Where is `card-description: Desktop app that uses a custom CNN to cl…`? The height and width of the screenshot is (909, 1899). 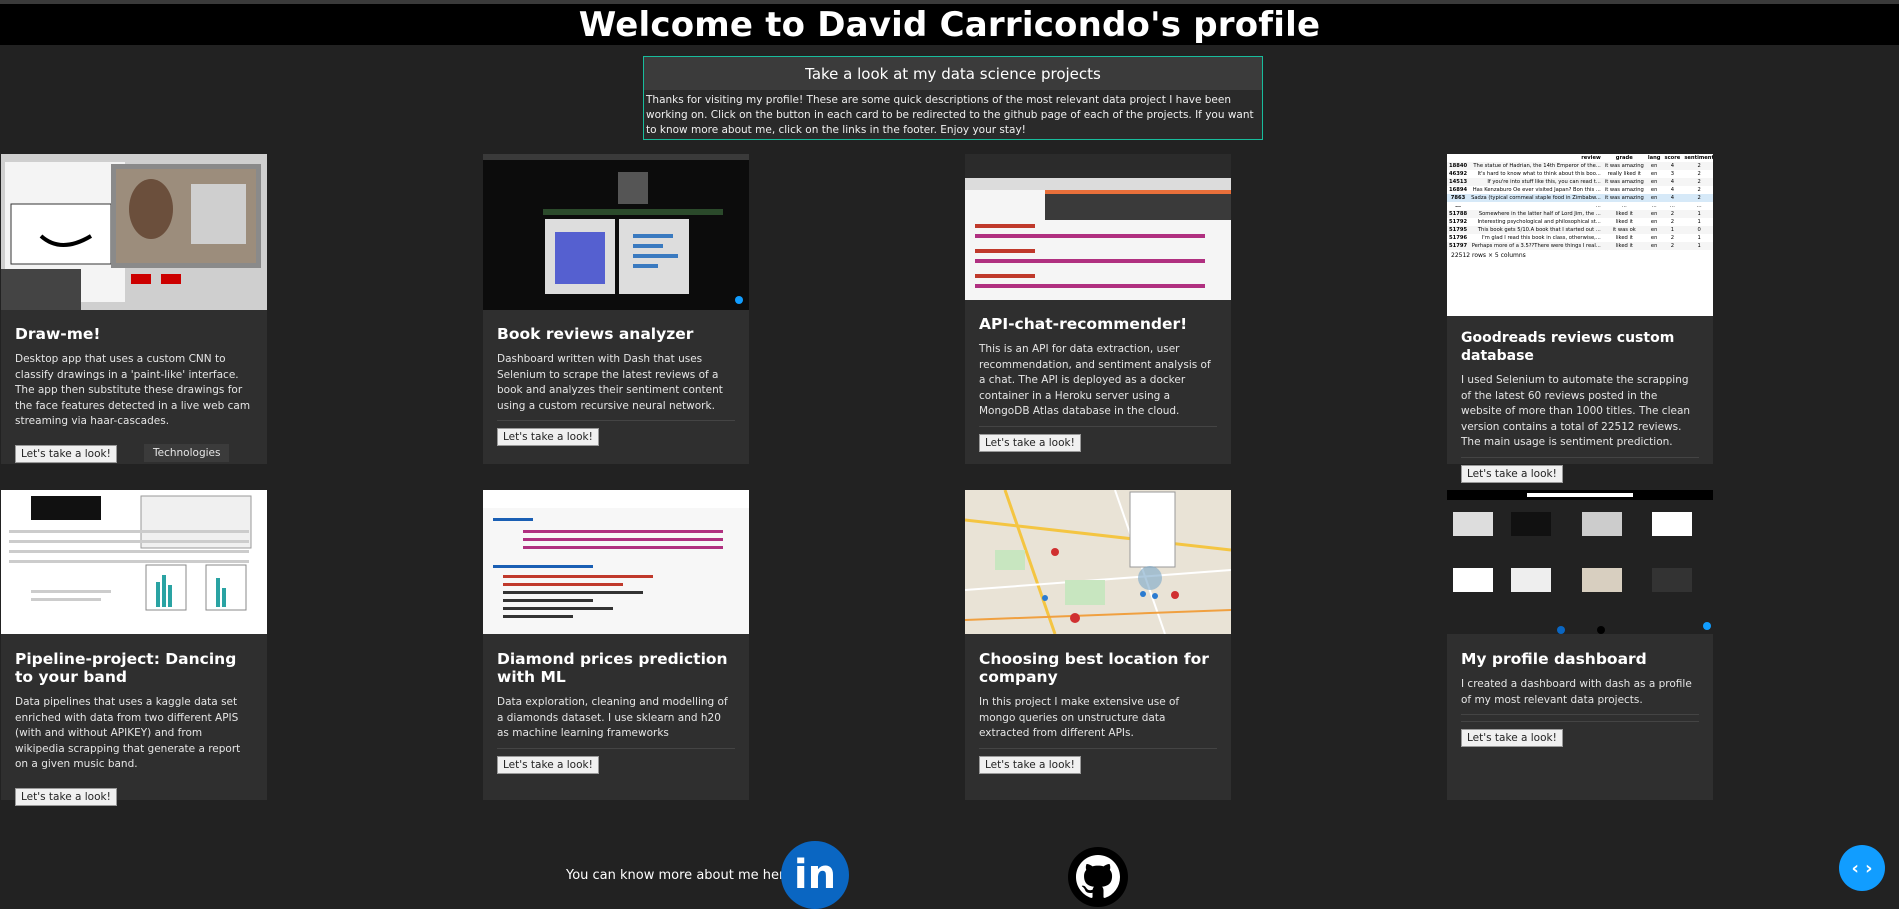 card-description: Desktop app that uses a custom CNN to cl… is located at coordinates (133, 390).